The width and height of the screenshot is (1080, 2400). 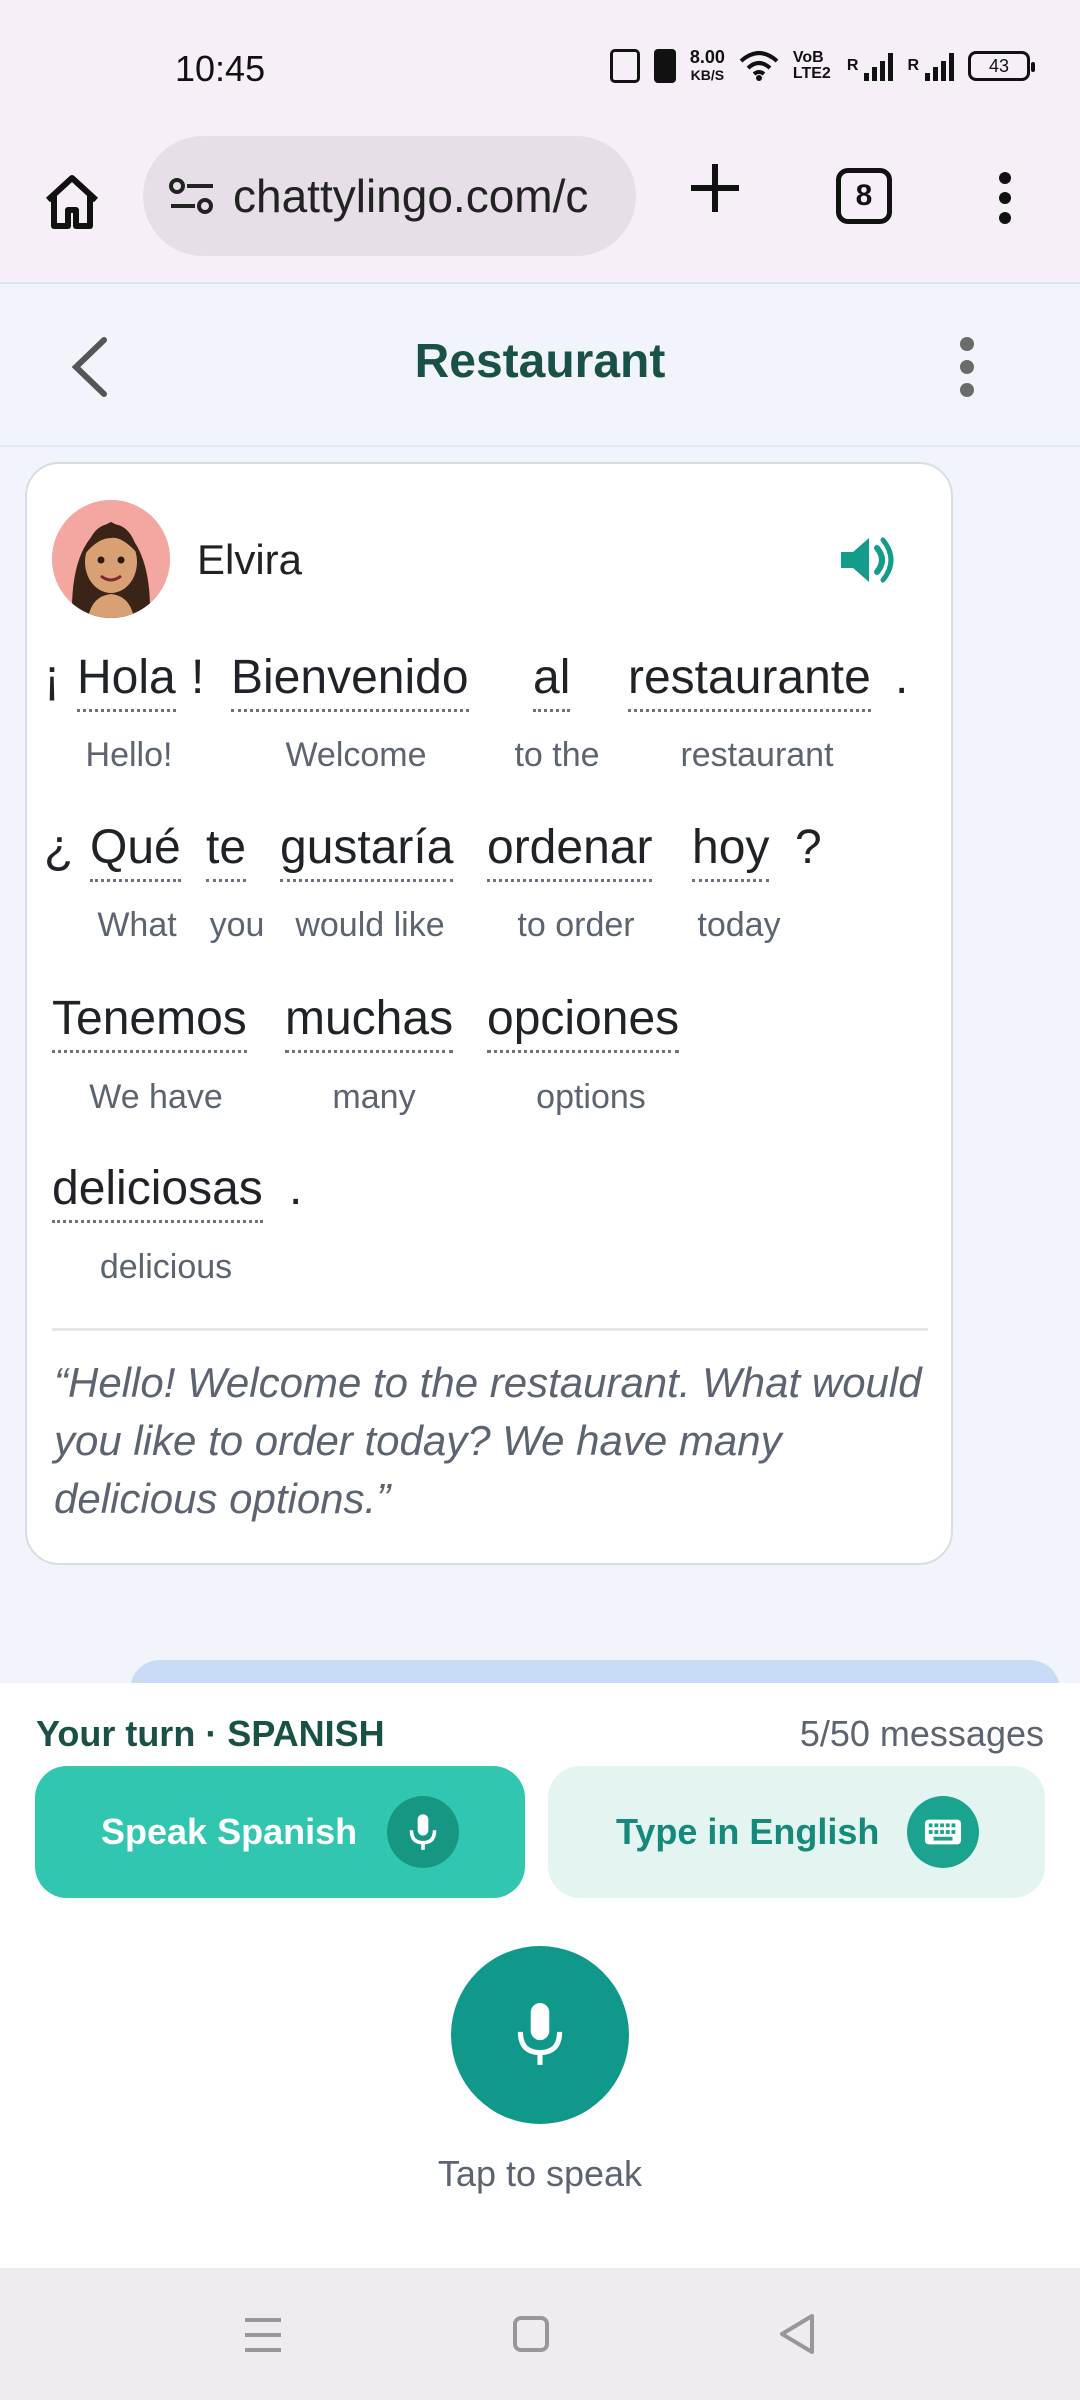 What do you see at coordinates (370, 925) in the screenshot?
I see `word-gloss: would like` at bounding box center [370, 925].